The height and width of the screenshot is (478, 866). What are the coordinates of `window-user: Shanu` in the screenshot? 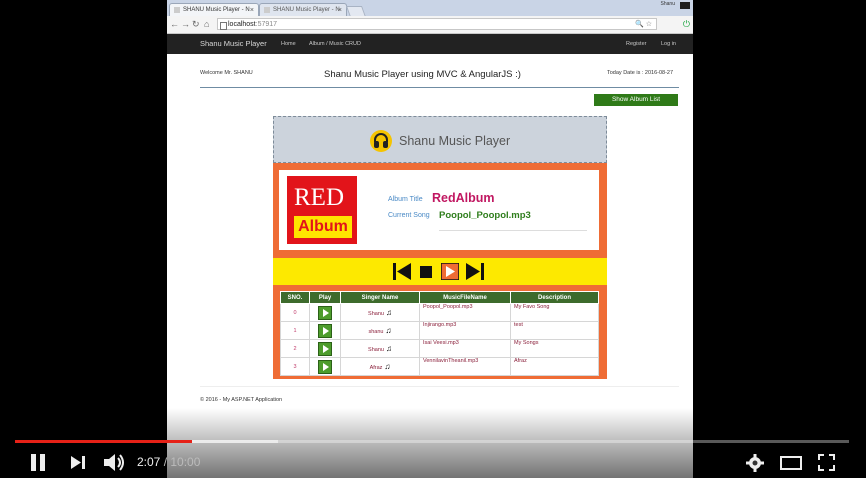 It's located at (667, 4).